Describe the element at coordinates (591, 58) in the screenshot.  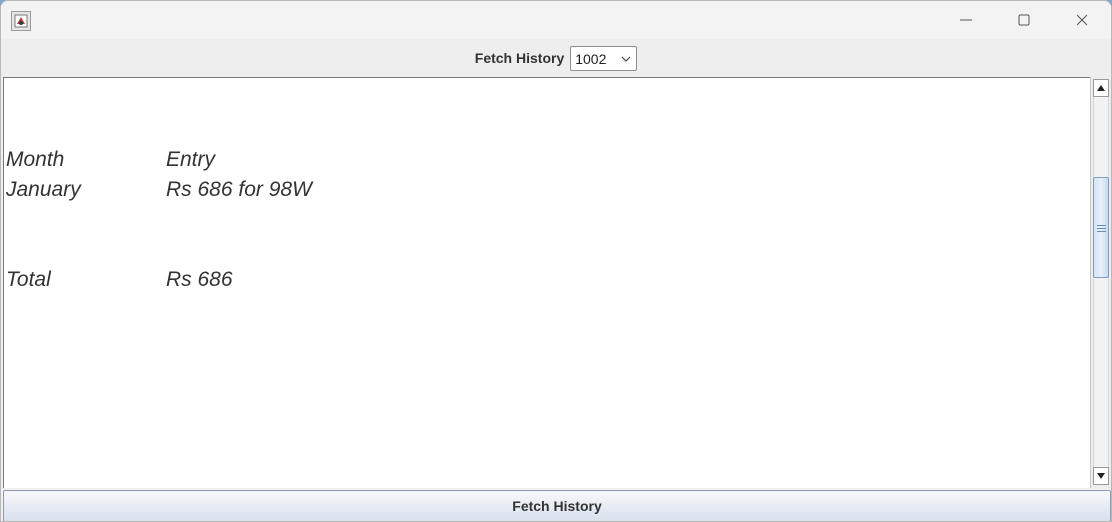
I see `customer-id-value: 1002` at that location.